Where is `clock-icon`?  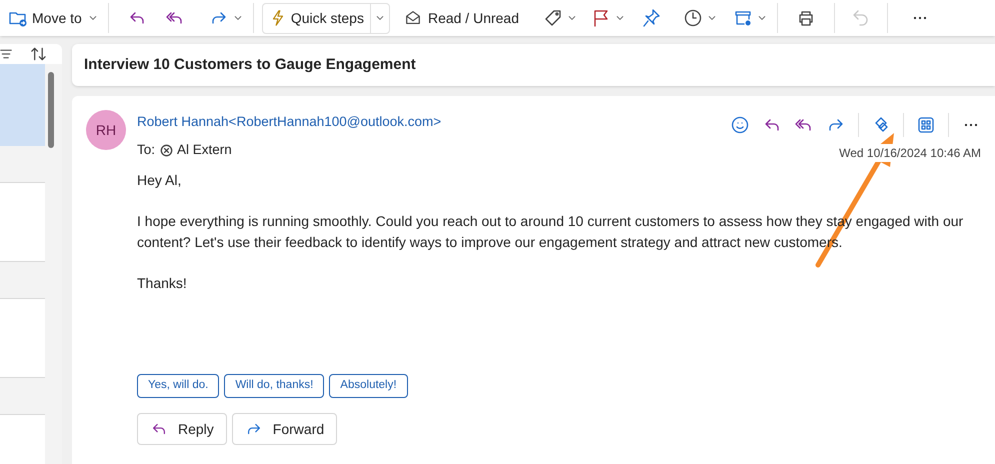 clock-icon is located at coordinates (693, 18).